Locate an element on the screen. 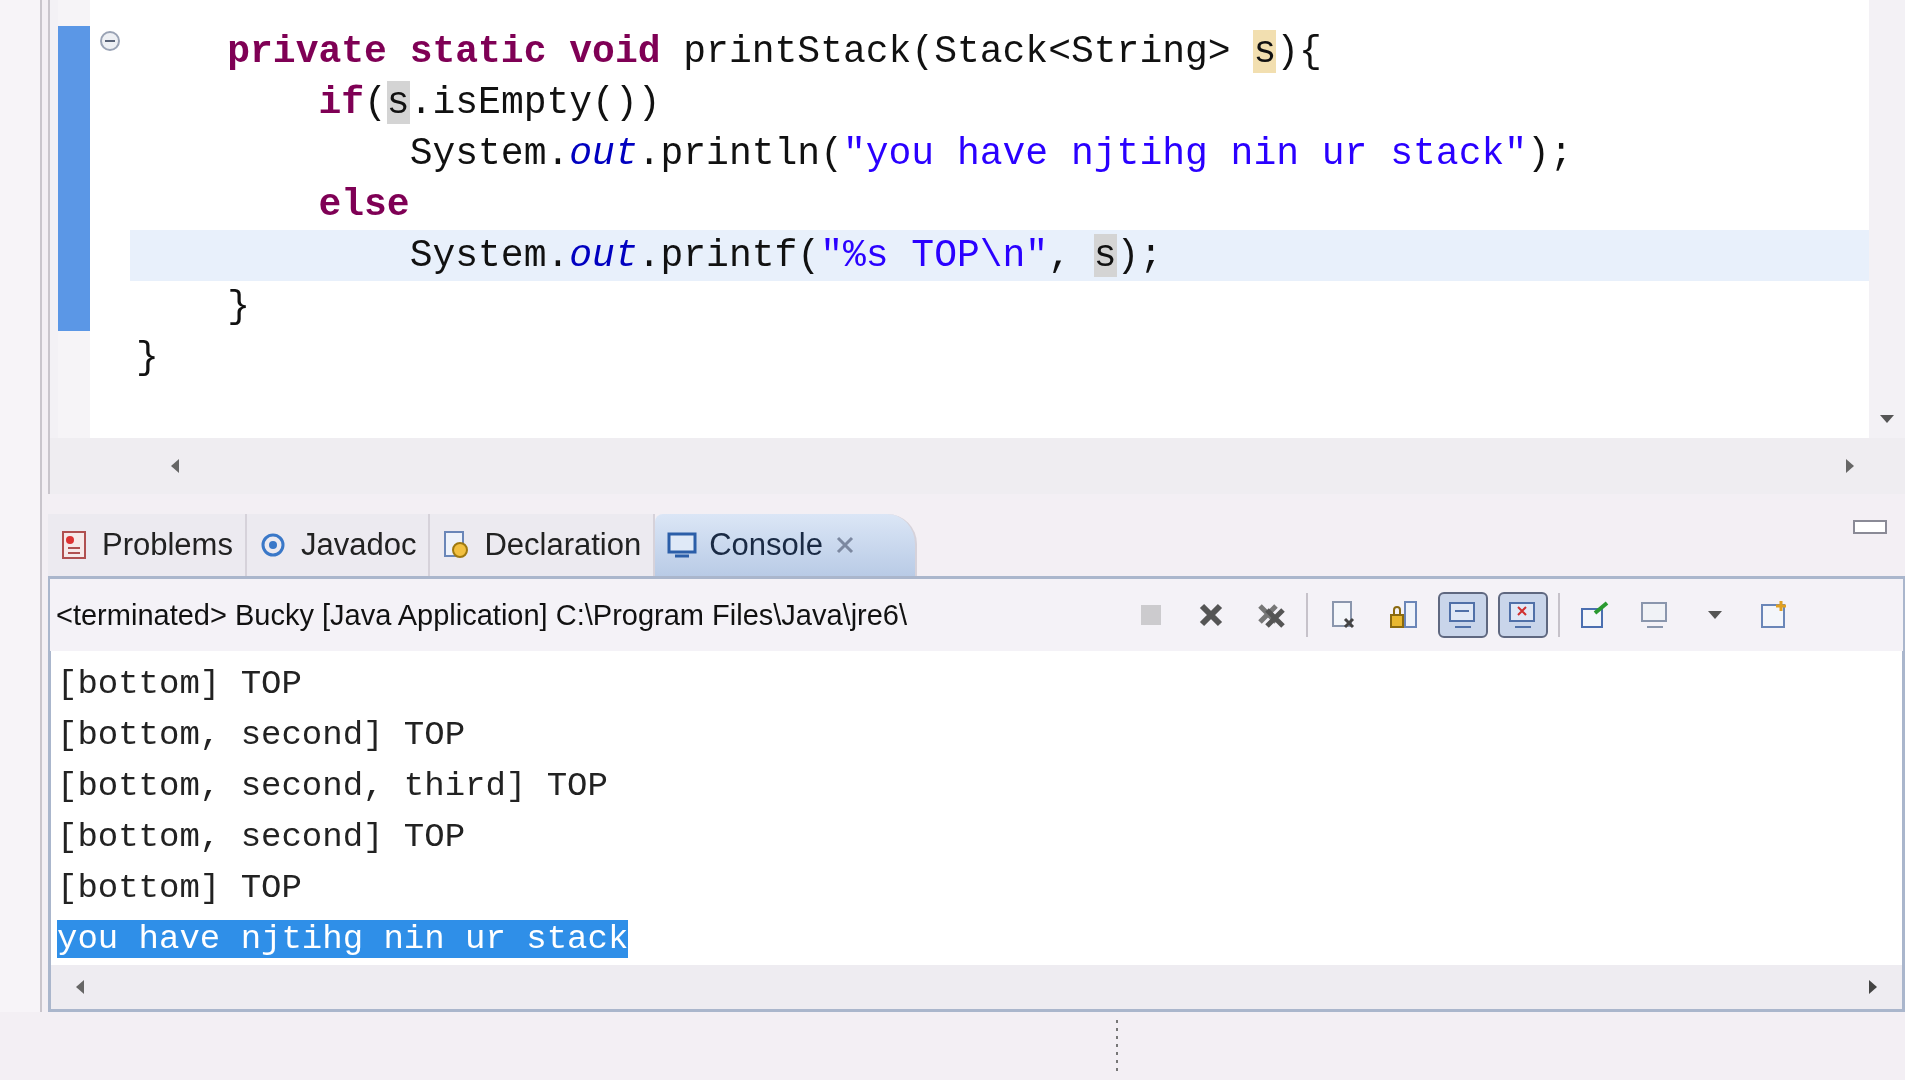  view-tab: Declaration is located at coordinates (543, 545).